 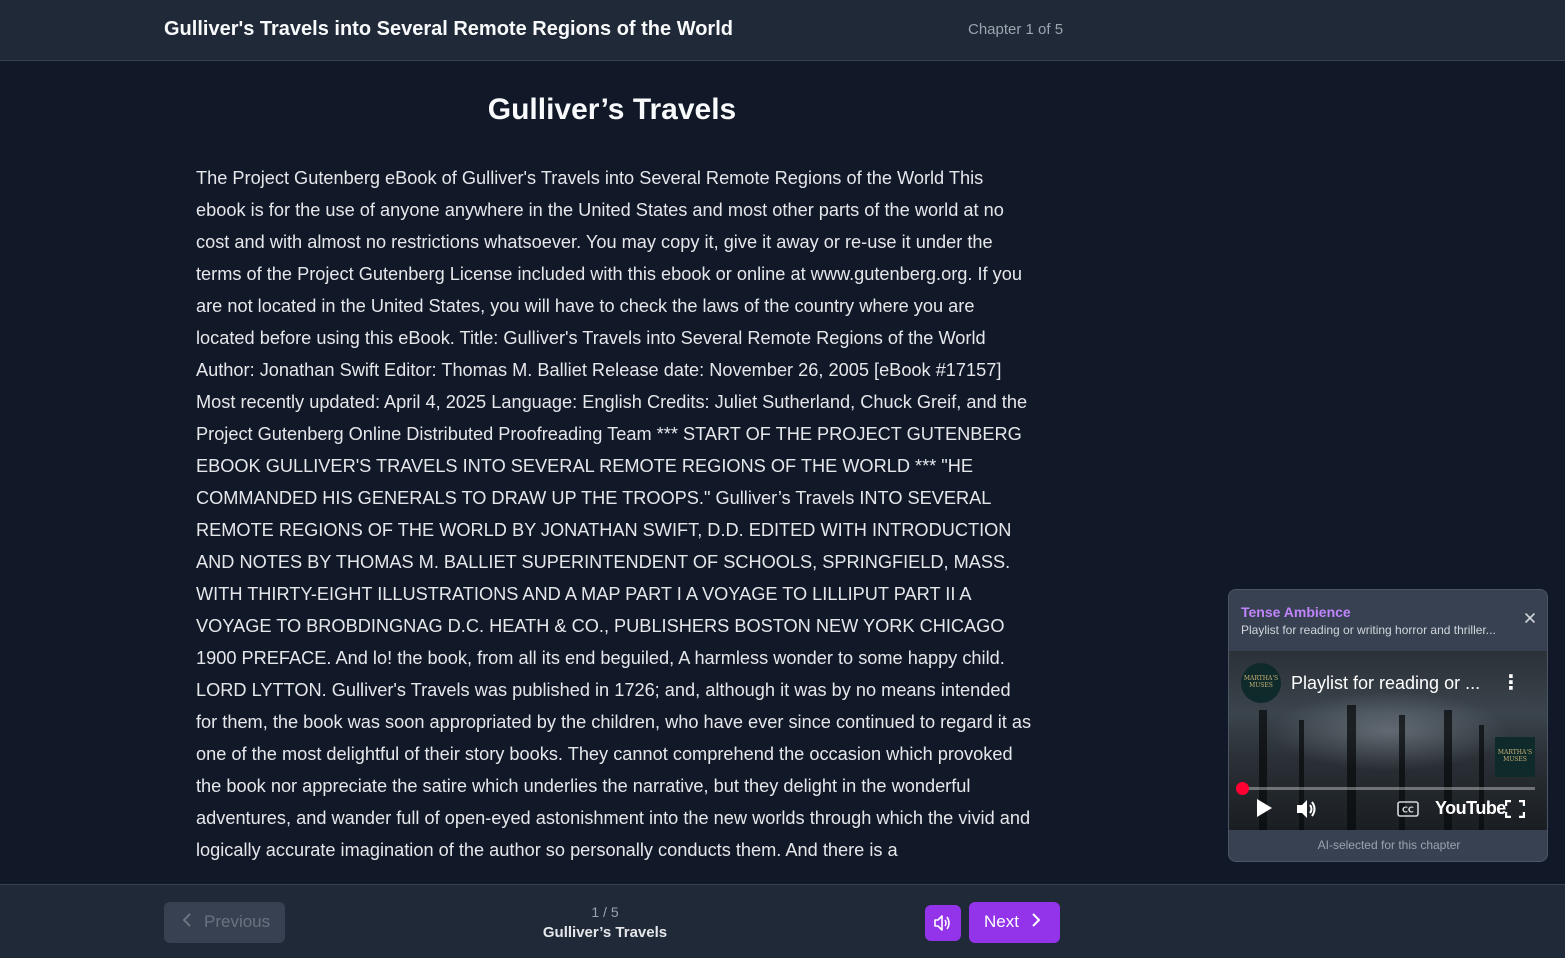 I want to click on ambience-audio-button, so click(x=943, y=923).